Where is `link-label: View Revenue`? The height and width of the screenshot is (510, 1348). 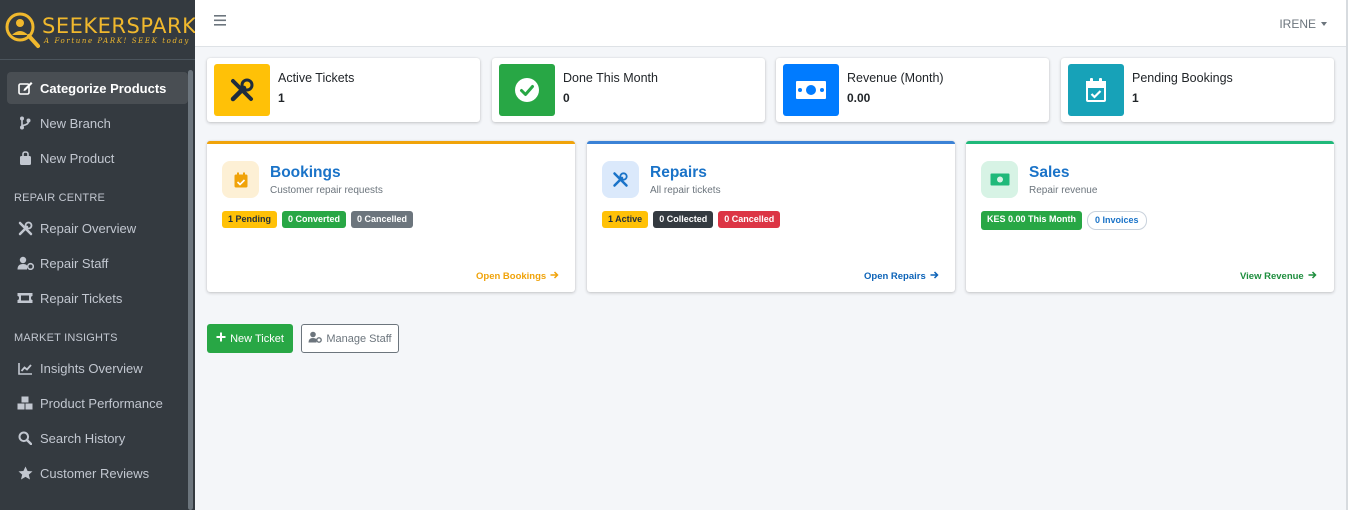
link-label: View Revenue is located at coordinates (1272, 276).